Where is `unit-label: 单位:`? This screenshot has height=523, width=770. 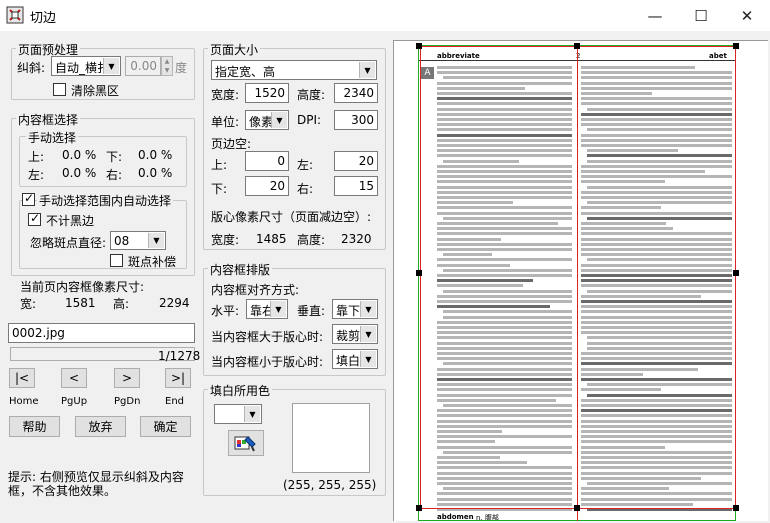 unit-label: 单位: is located at coordinates (225, 122).